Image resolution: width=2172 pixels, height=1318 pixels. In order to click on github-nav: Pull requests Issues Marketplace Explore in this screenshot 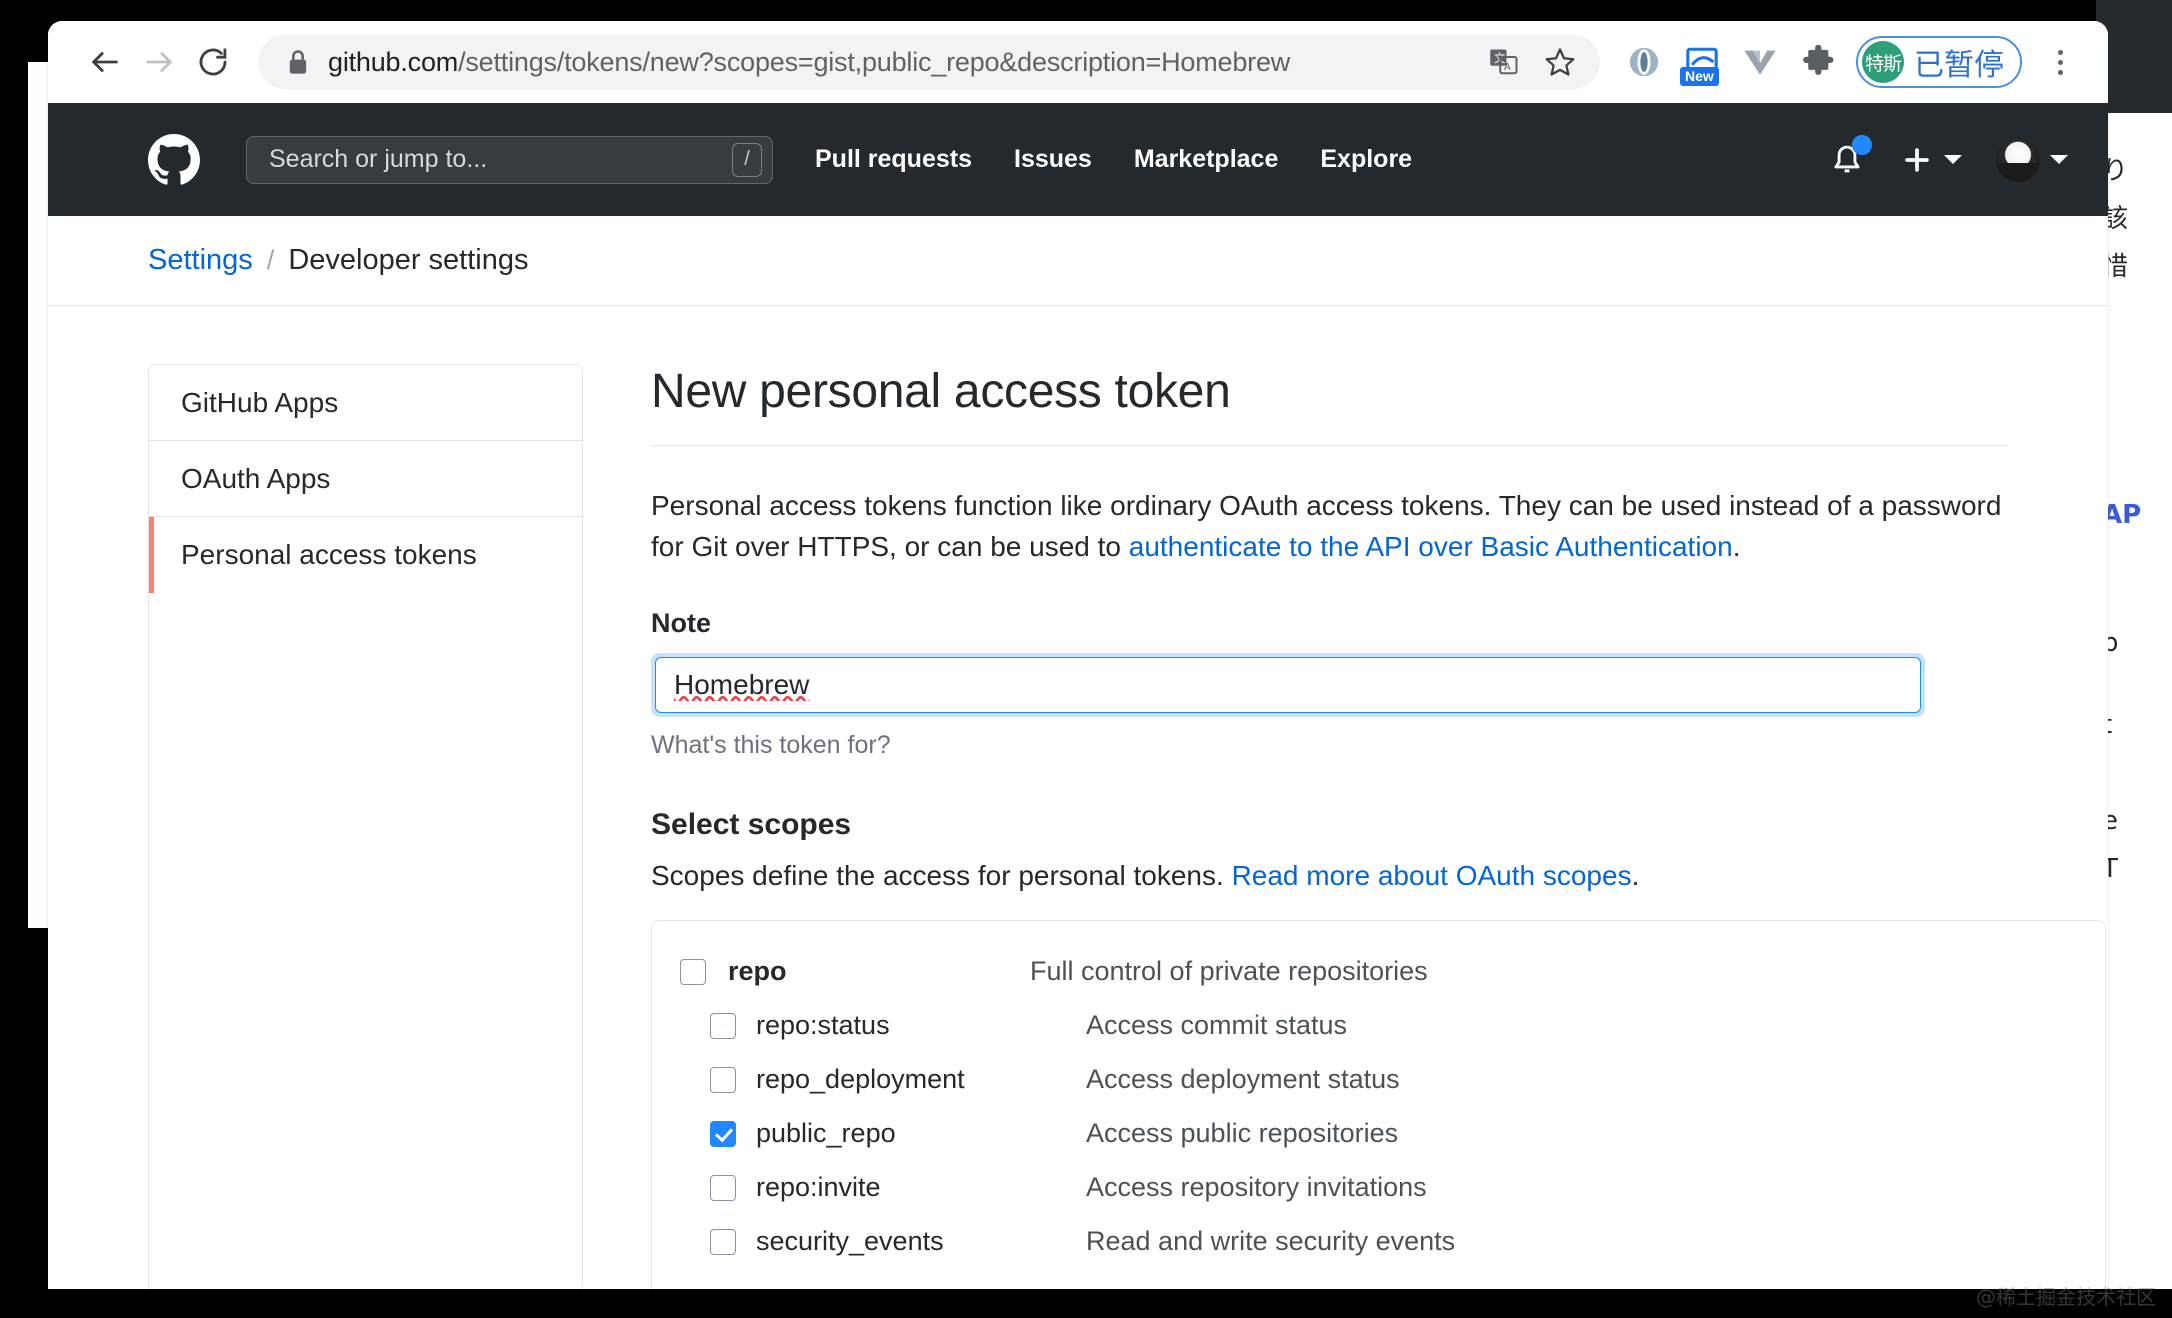, I will do `click(1113, 159)`.